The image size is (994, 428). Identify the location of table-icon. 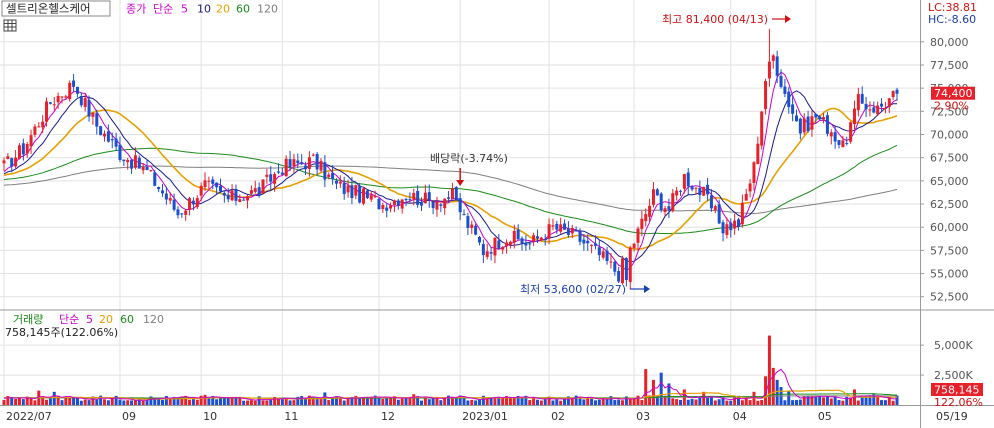
(10, 25).